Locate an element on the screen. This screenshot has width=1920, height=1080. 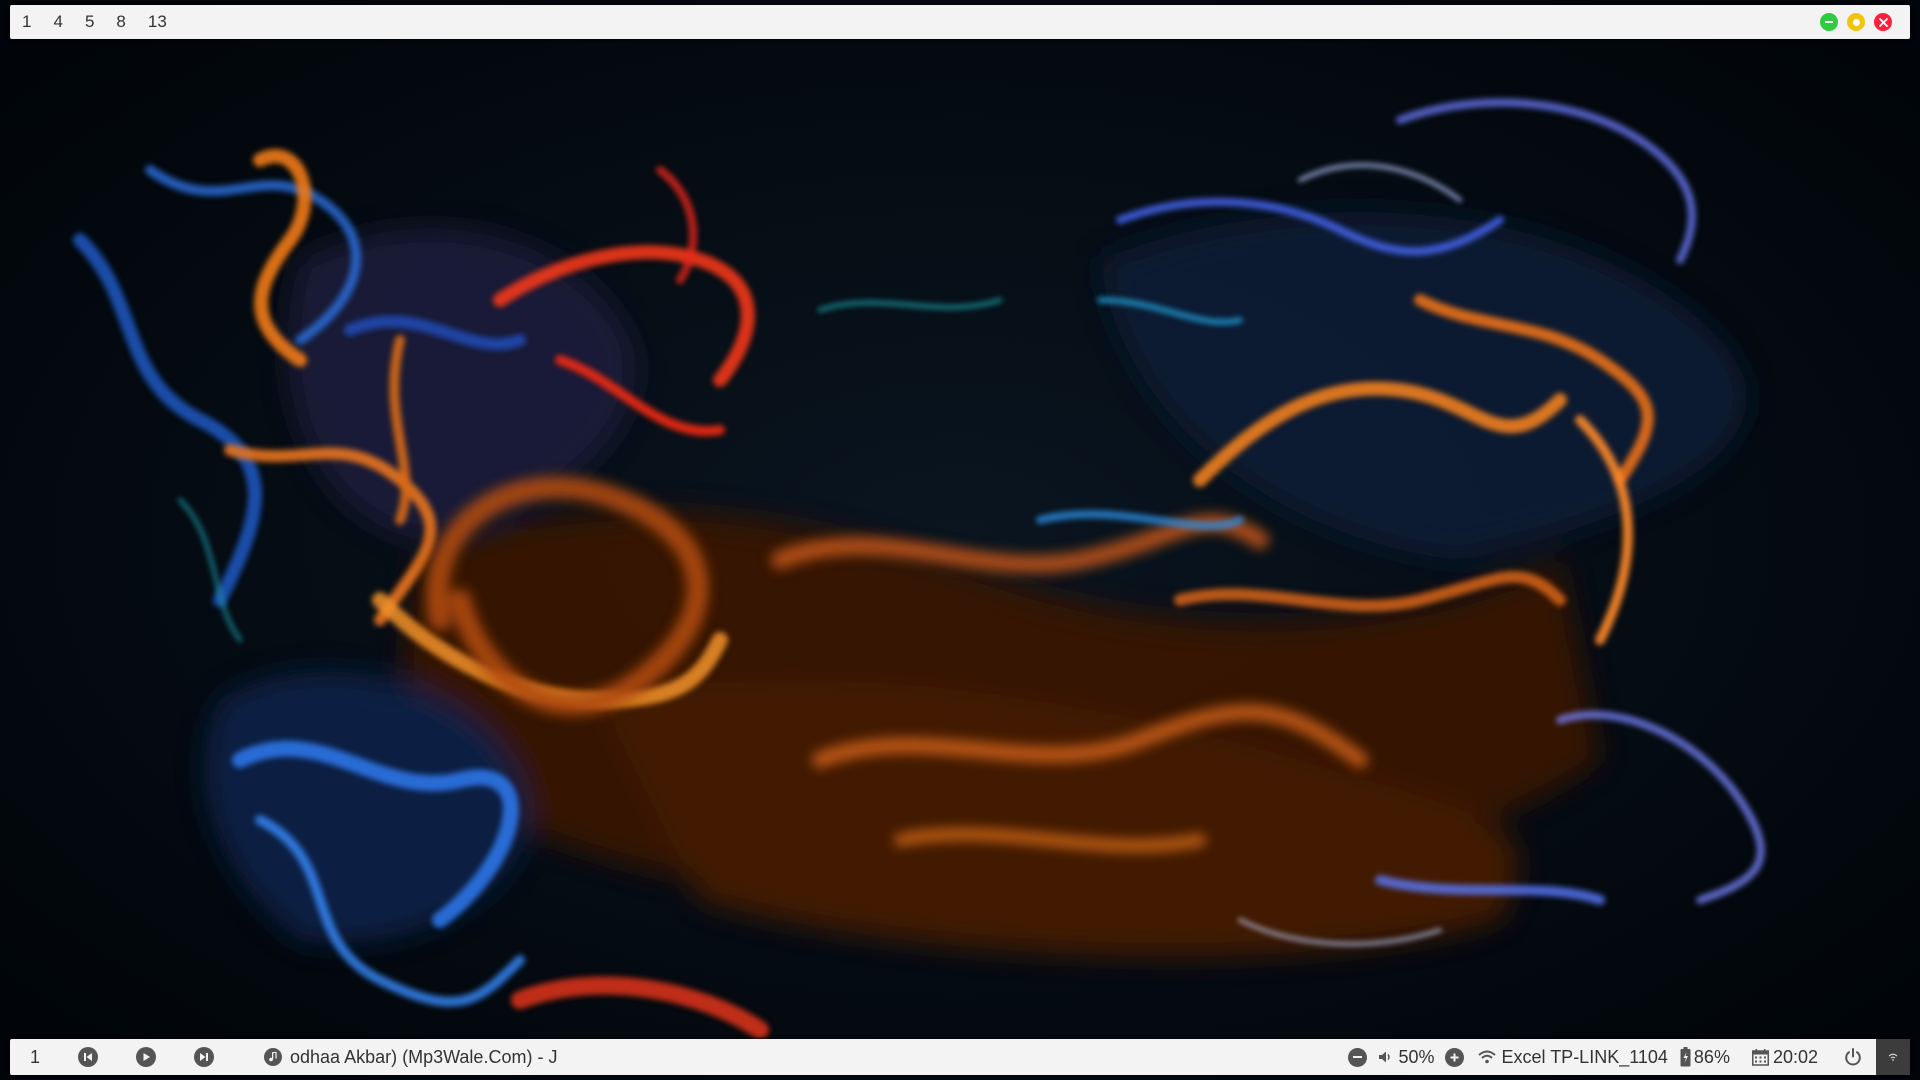
system-tray-toggle is located at coordinates (1893, 1057).